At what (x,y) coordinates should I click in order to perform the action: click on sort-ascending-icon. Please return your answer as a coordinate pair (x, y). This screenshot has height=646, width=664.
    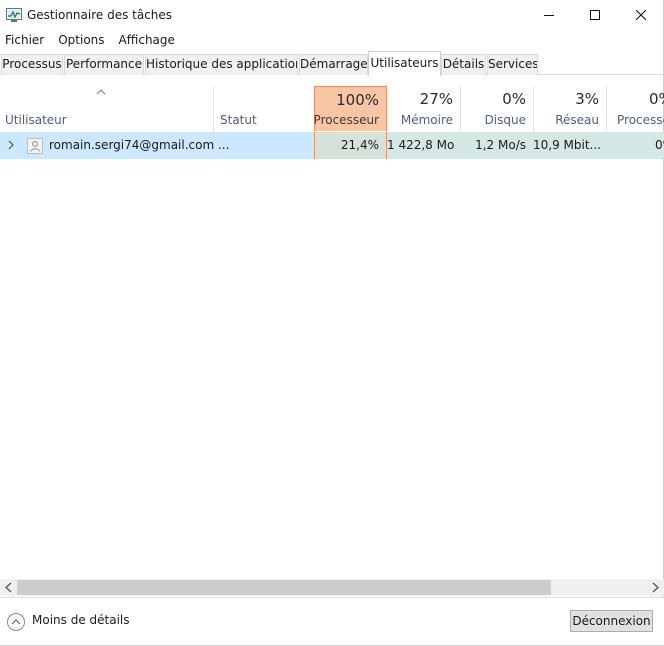
    Looking at the image, I should click on (101, 92).